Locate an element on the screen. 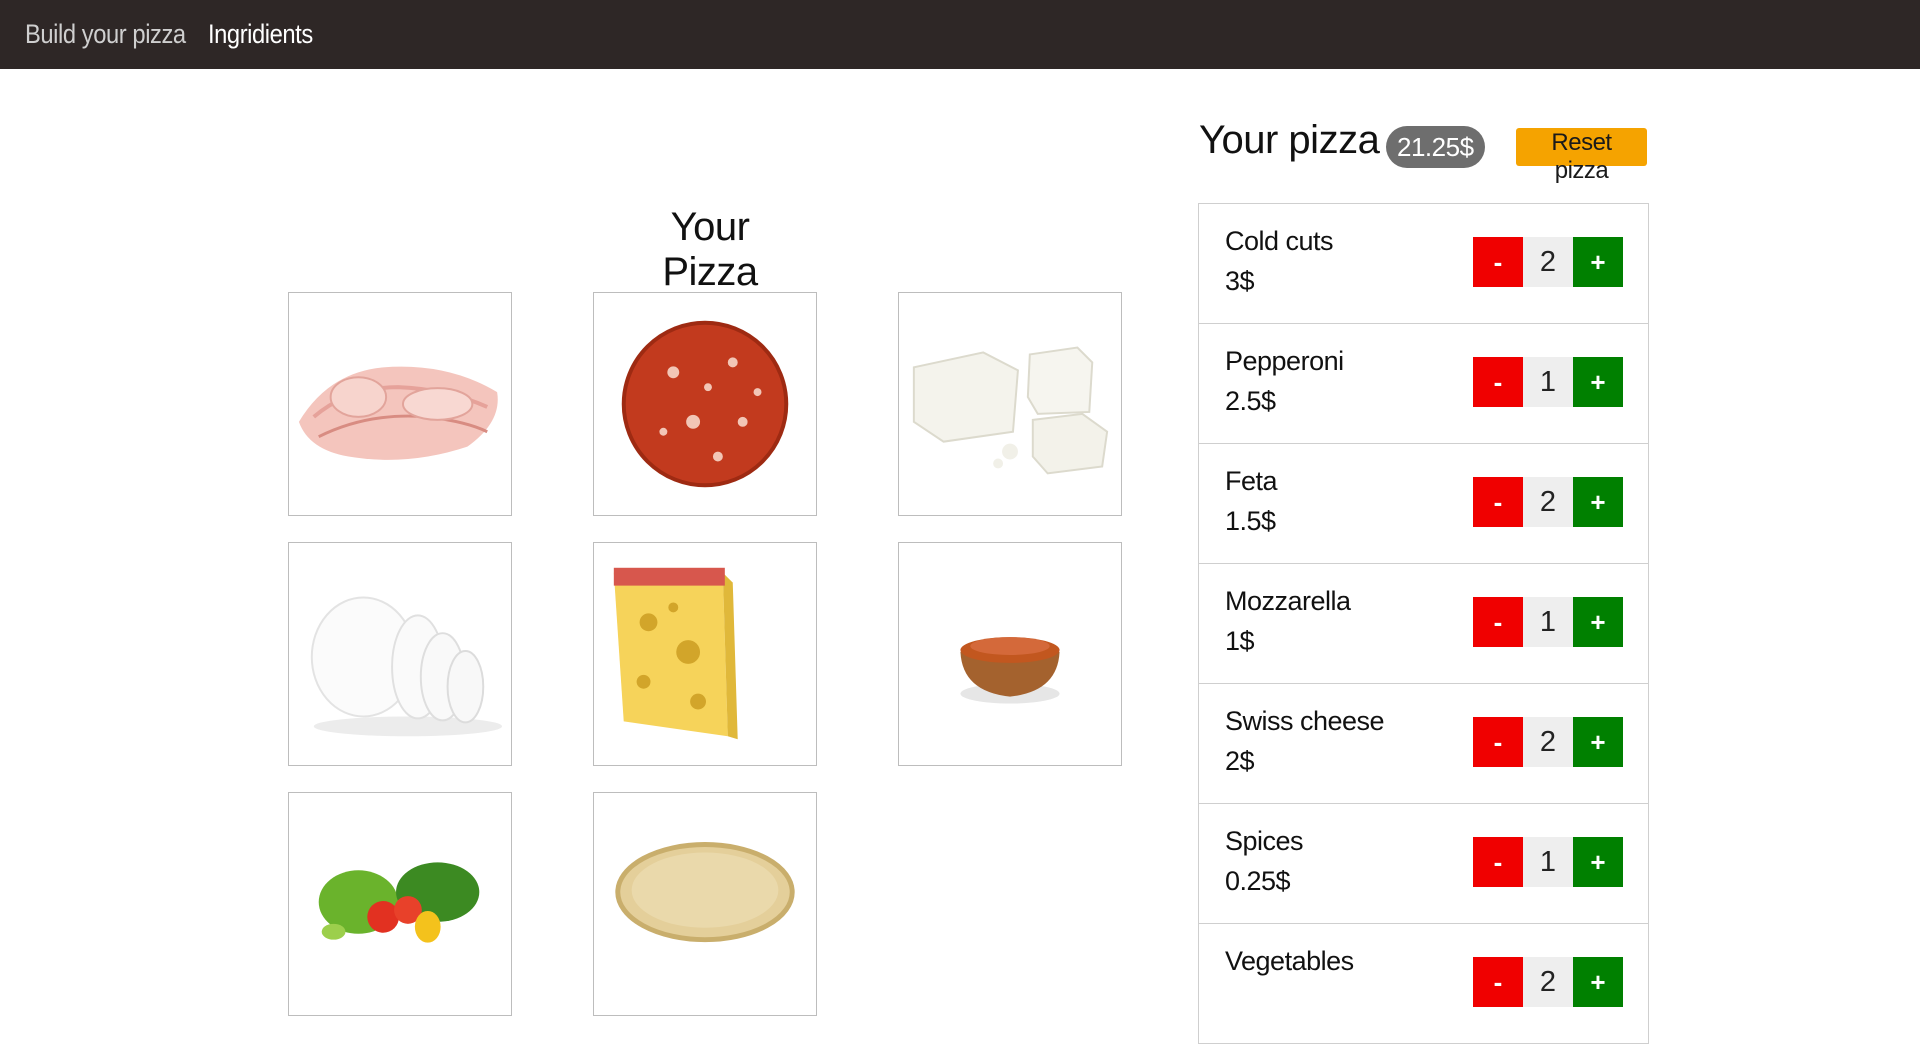 This screenshot has width=1920, height=1044. ingredient-name: Cold cuts is located at coordinates (1279, 241).